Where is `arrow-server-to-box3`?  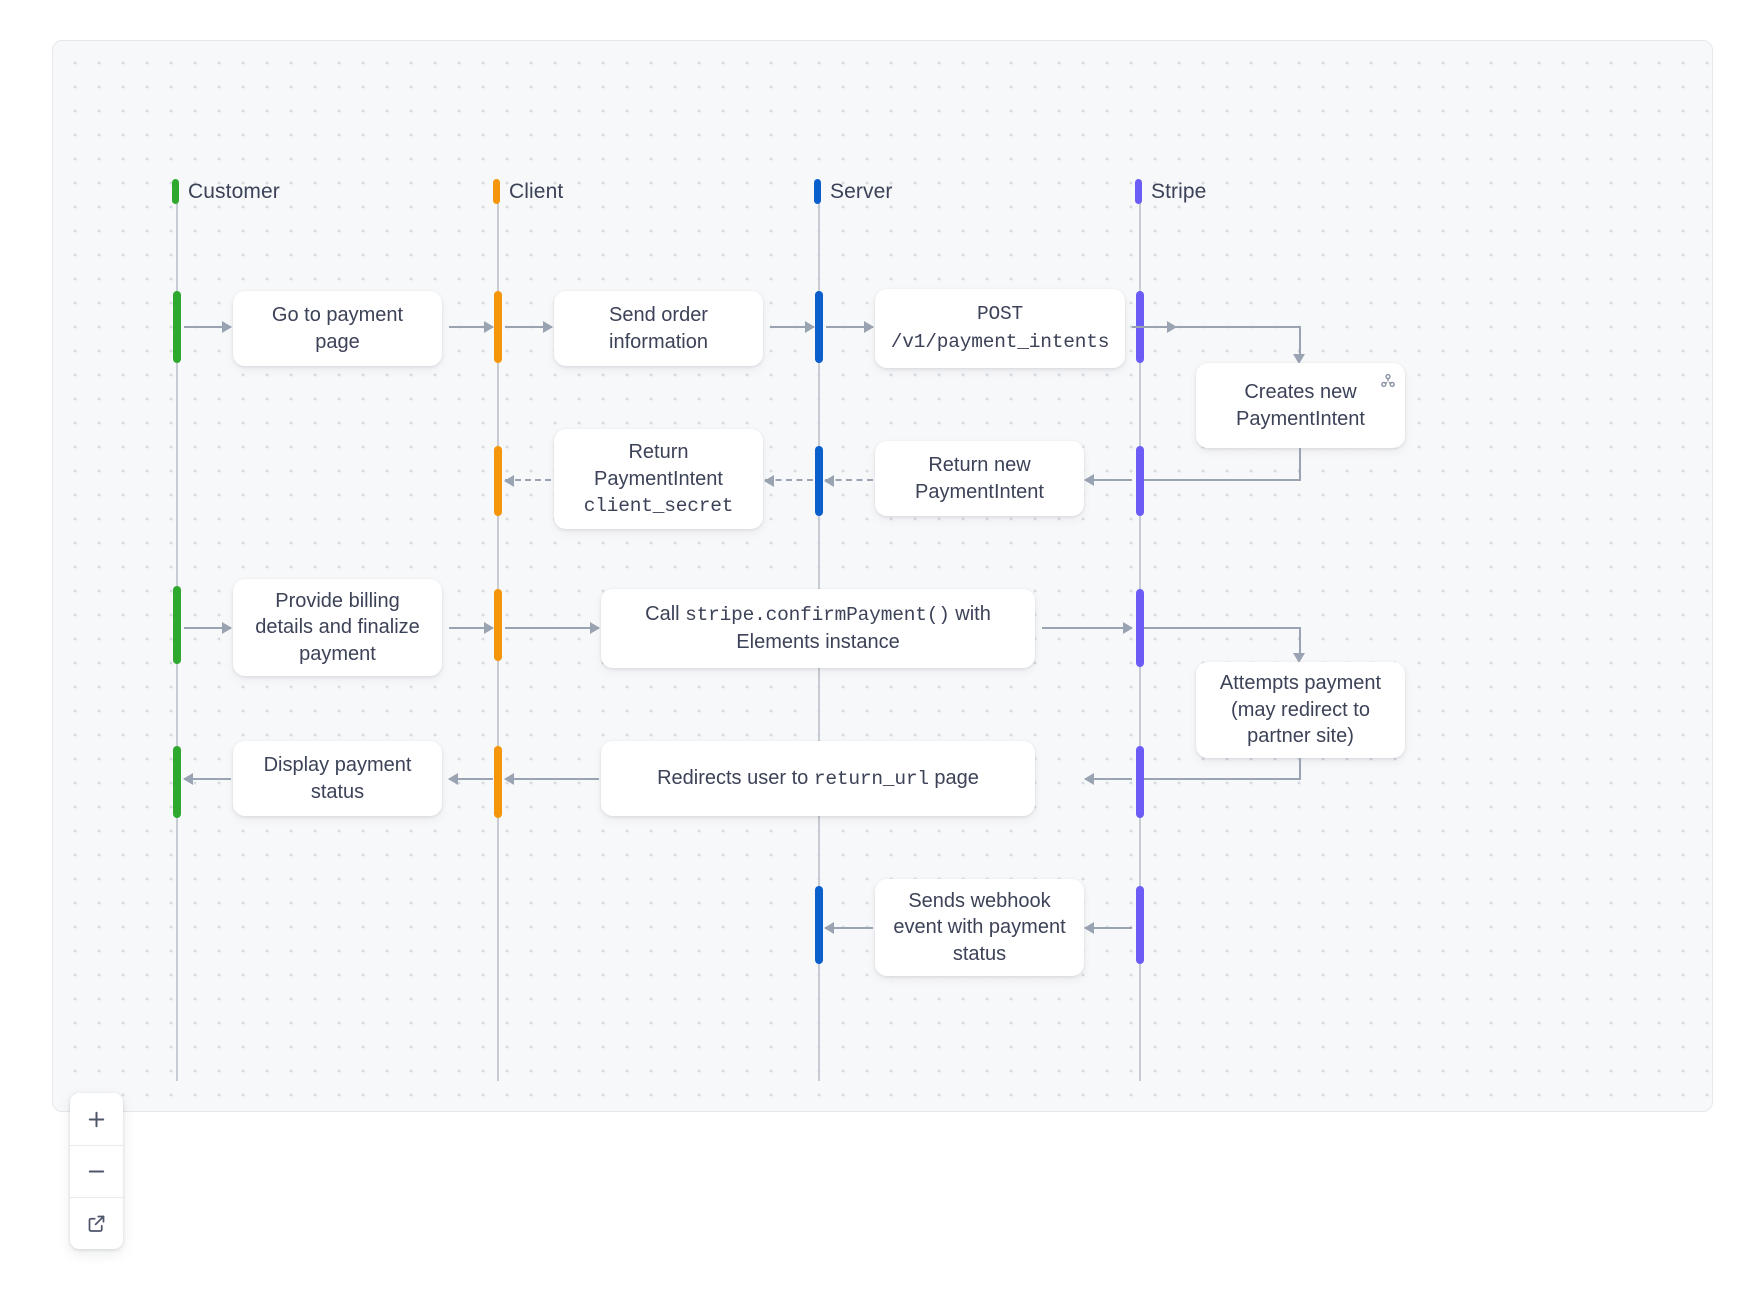 arrow-server-to-box3 is located at coordinates (850, 327).